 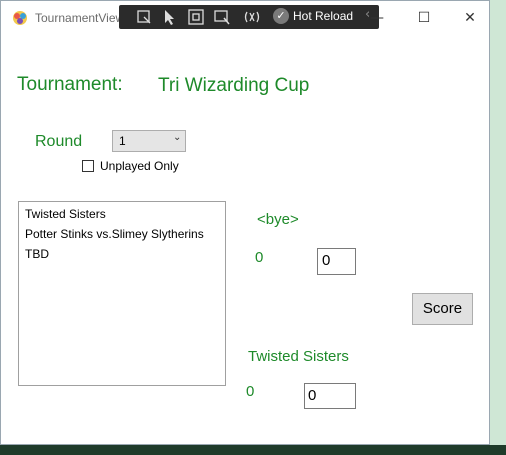 I want to click on background-desktop-bottom, so click(x=253, y=450).